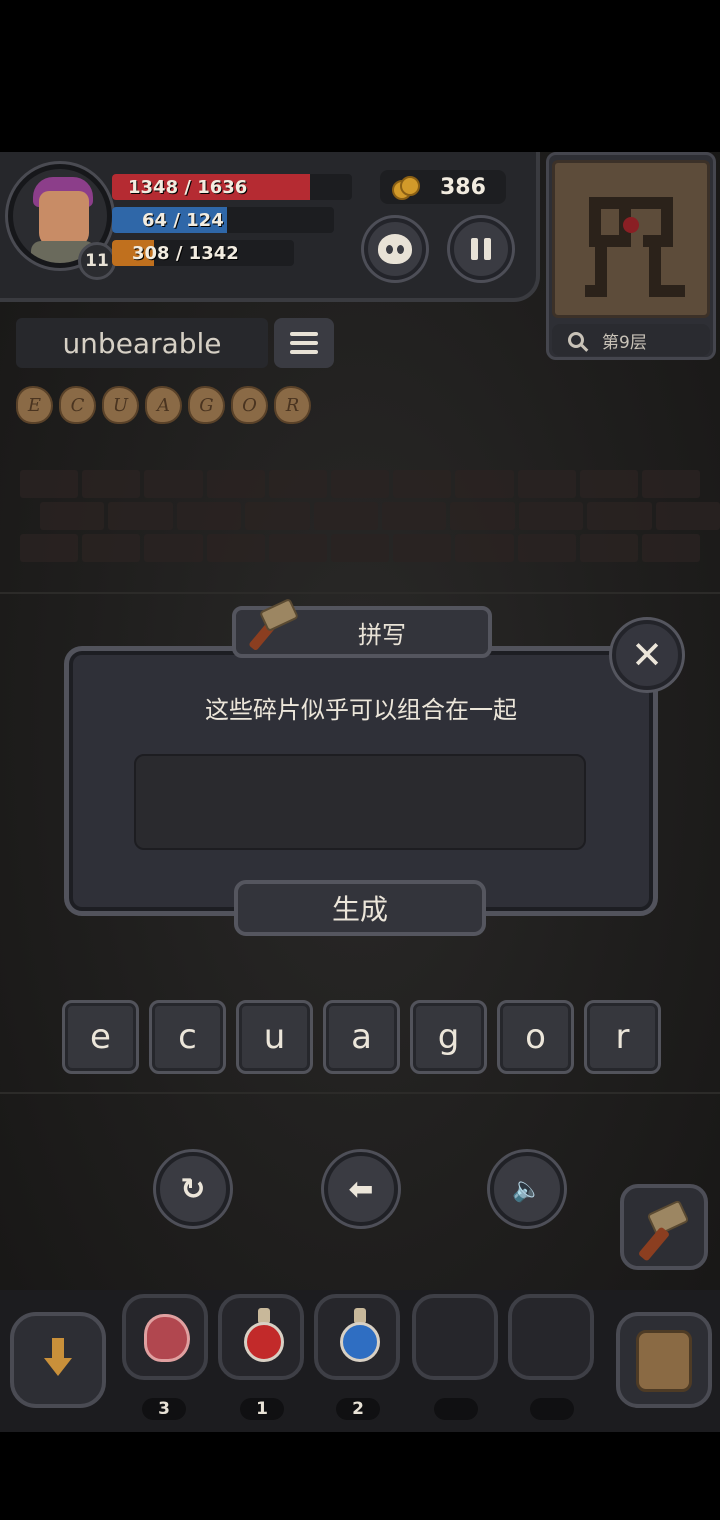 The image size is (720, 1520). I want to click on dialog-title-text: 拼写, so click(382, 634).